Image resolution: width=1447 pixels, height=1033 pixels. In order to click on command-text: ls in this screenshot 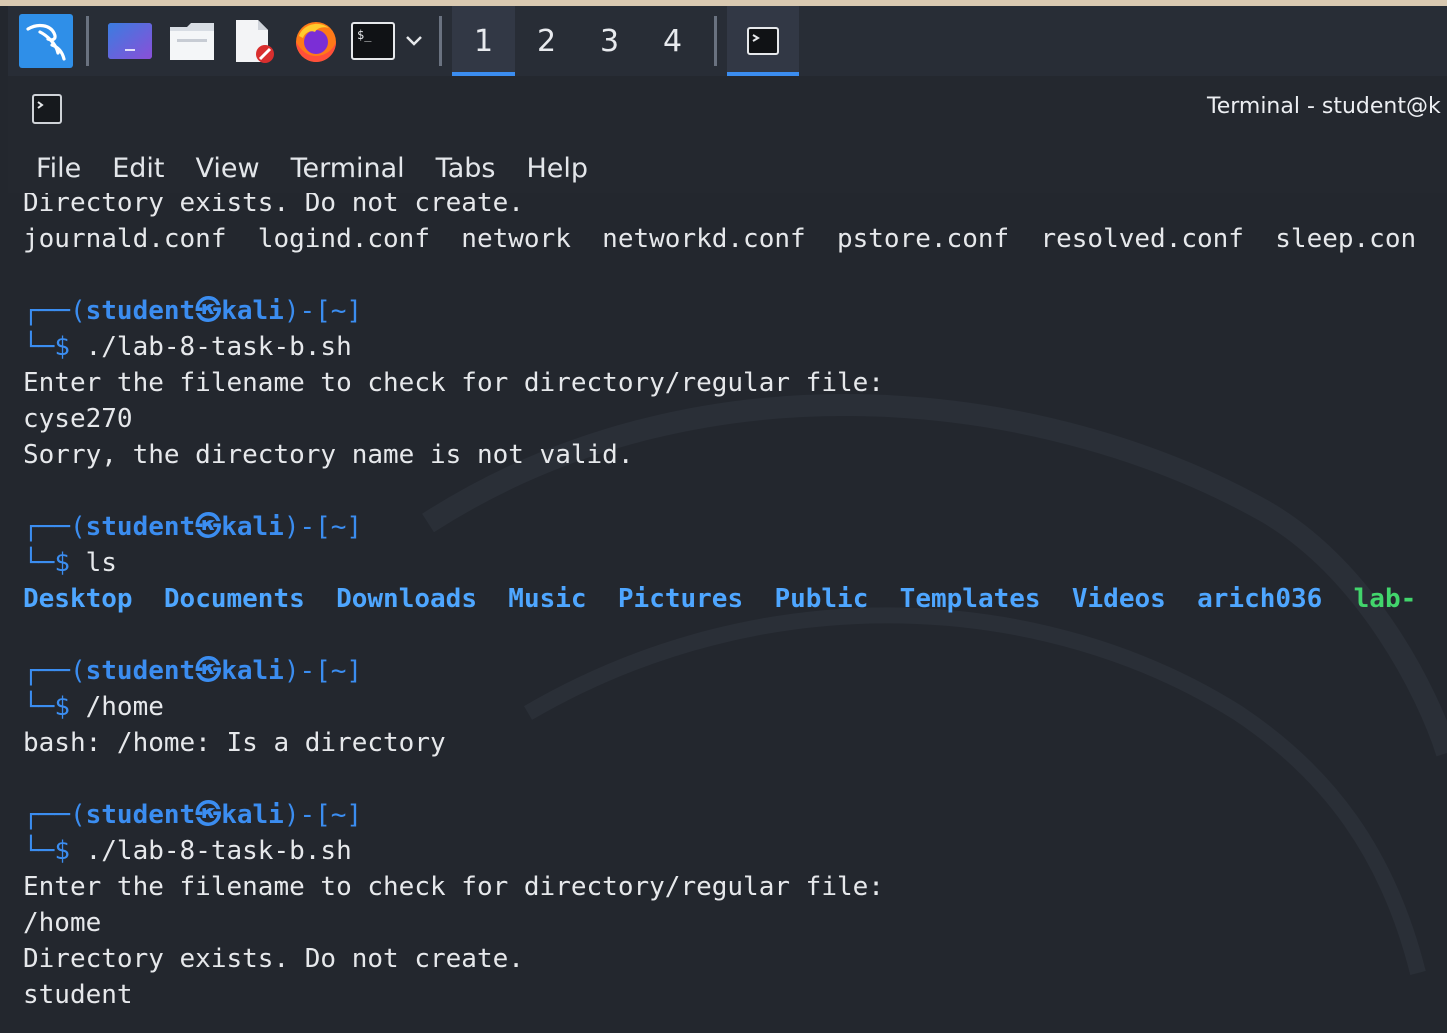, I will do `click(93, 563)`.